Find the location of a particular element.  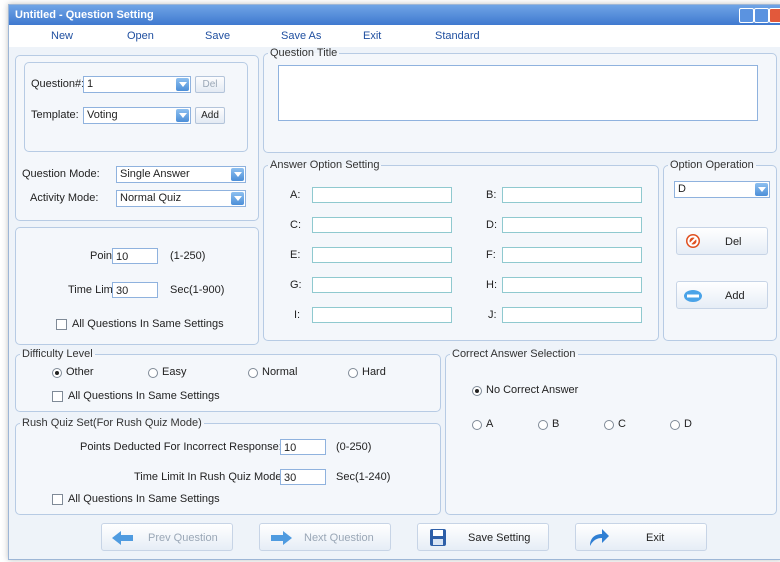

curved-arrow-icon is located at coordinates (599, 537).